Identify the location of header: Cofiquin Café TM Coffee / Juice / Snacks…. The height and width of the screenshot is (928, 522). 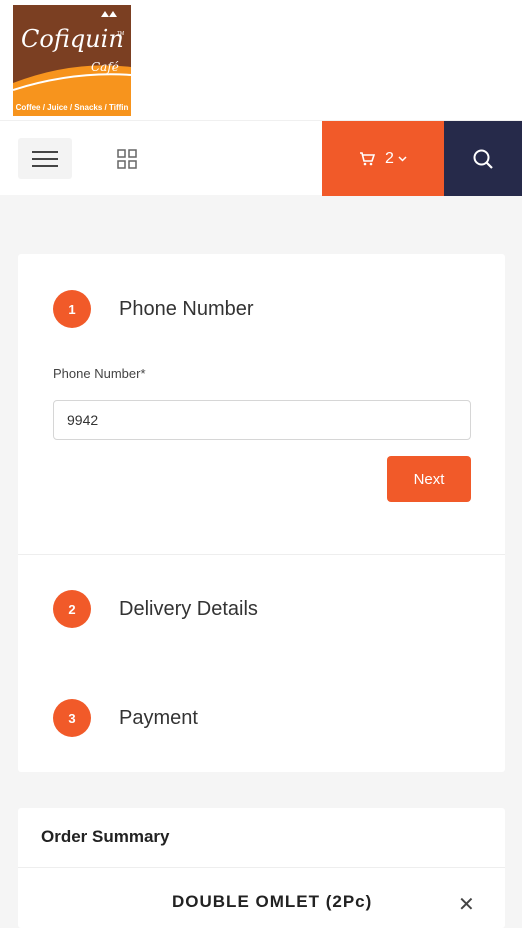
(261, 60).